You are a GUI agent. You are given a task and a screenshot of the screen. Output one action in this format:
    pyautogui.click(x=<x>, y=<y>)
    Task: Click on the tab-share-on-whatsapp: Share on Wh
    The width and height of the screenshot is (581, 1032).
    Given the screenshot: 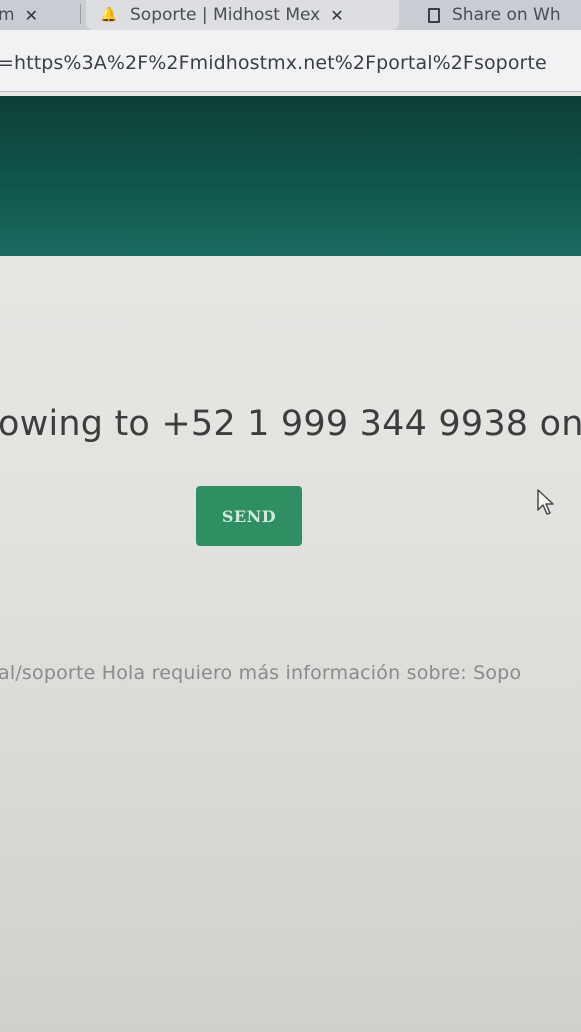 What is the action you would take?
    pyautogui.click(x=500, y=15)
    